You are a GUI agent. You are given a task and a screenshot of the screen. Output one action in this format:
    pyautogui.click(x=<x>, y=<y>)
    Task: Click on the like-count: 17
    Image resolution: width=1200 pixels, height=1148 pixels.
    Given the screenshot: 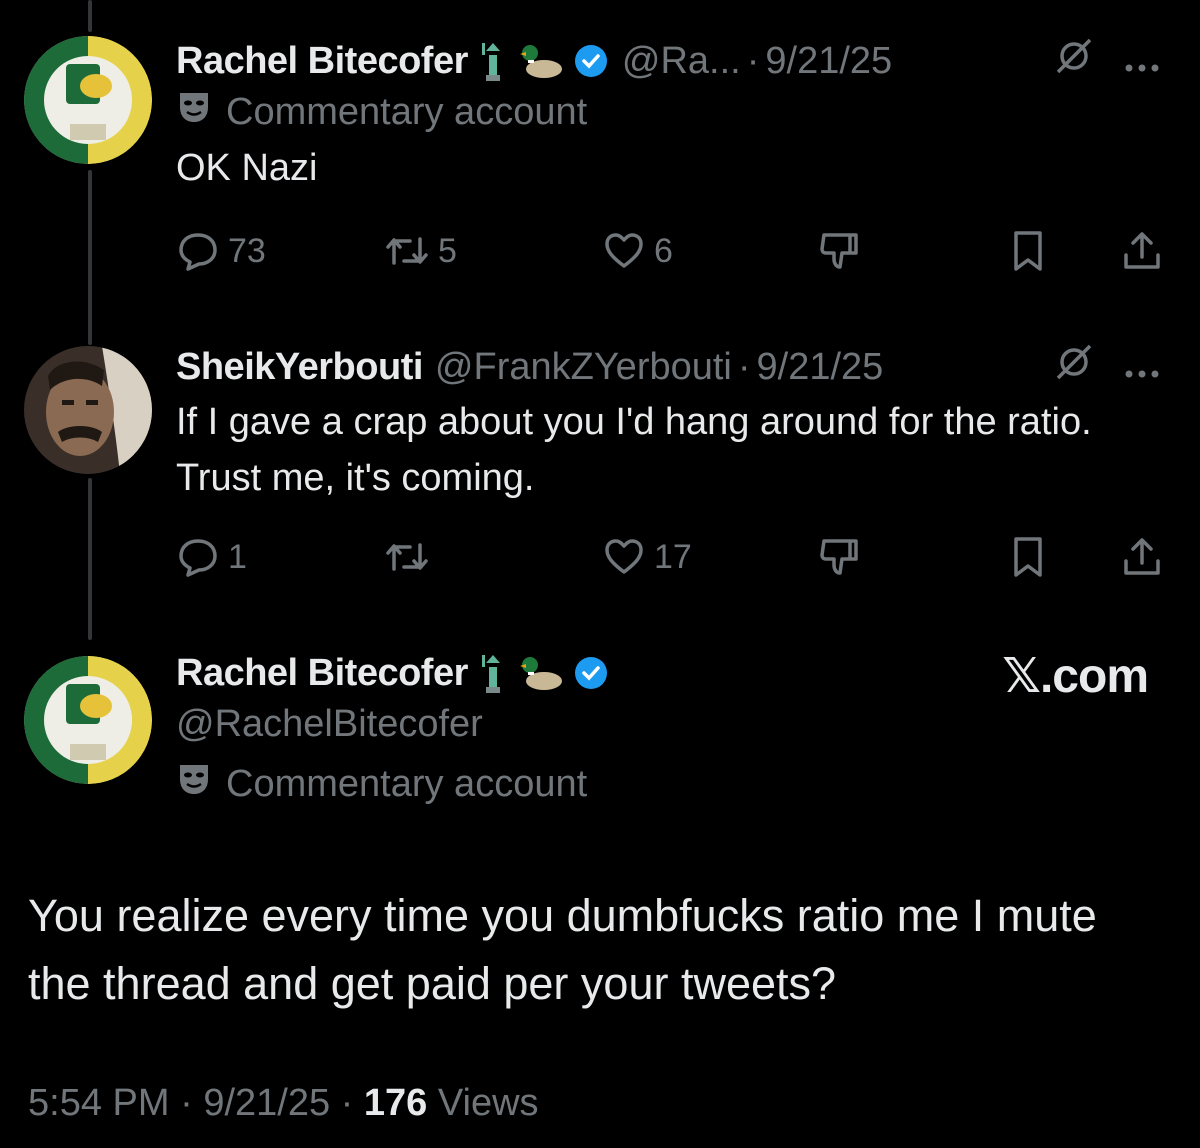 What is the action you would take?
    pyautogui.click(x=673, y=556)
    